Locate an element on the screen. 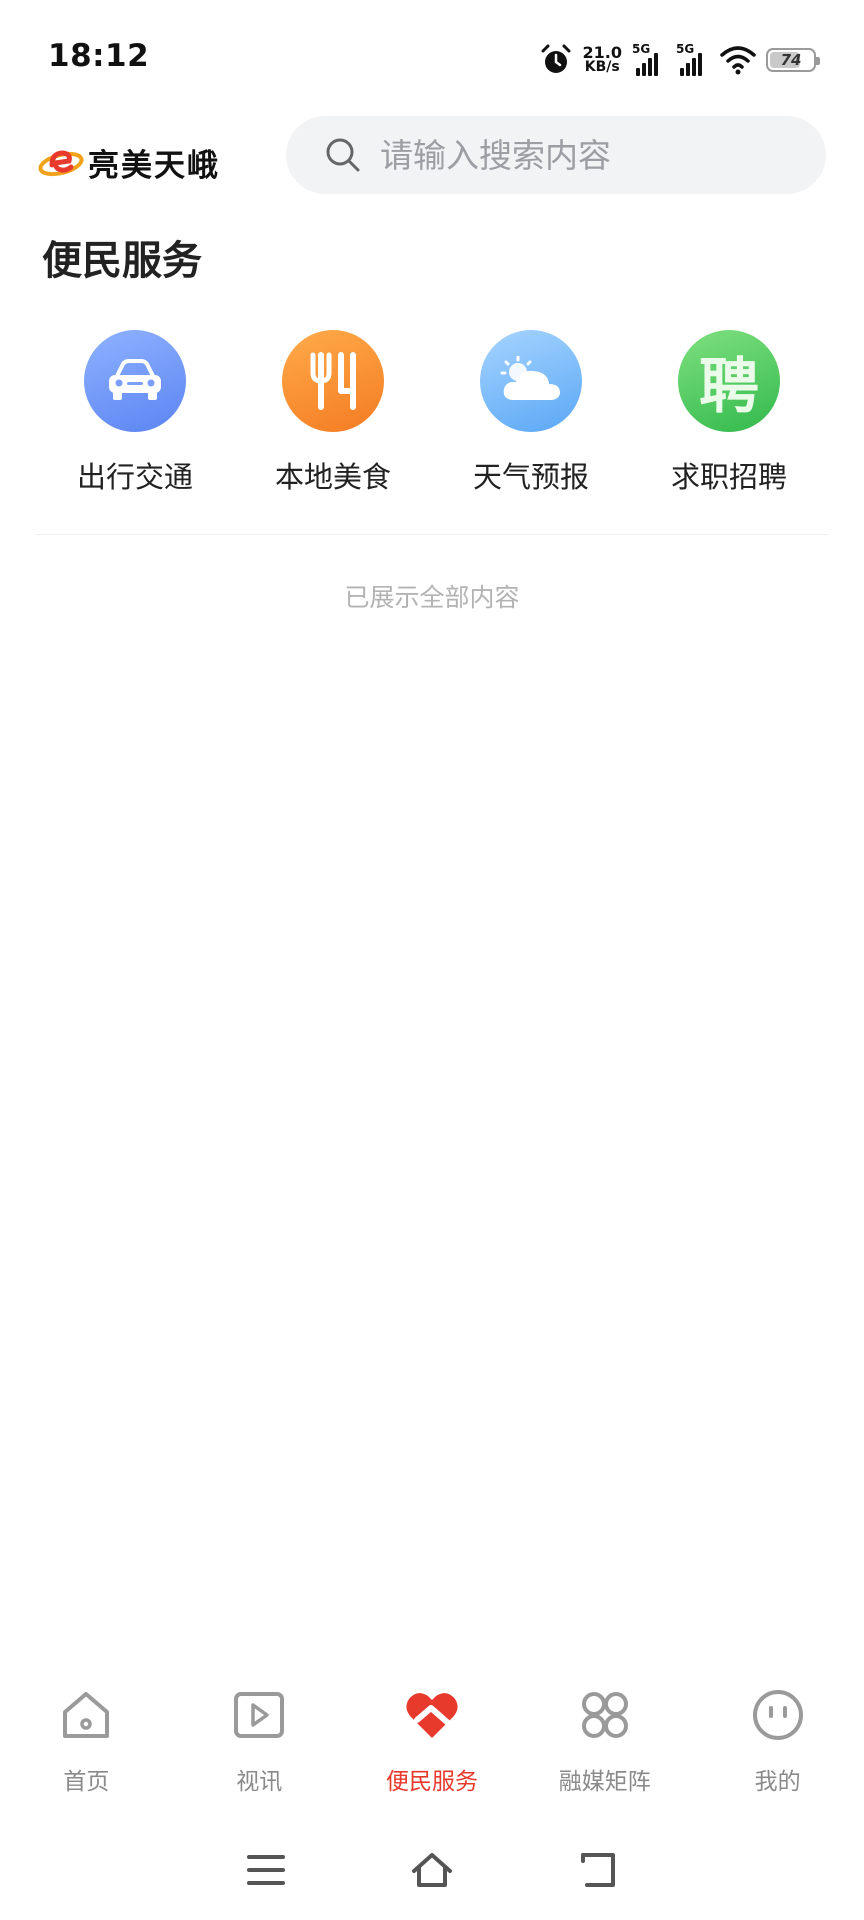 This screenshot has height=1920, width=864. service-label: 求职招聘 is located at coordinates (728, 477).